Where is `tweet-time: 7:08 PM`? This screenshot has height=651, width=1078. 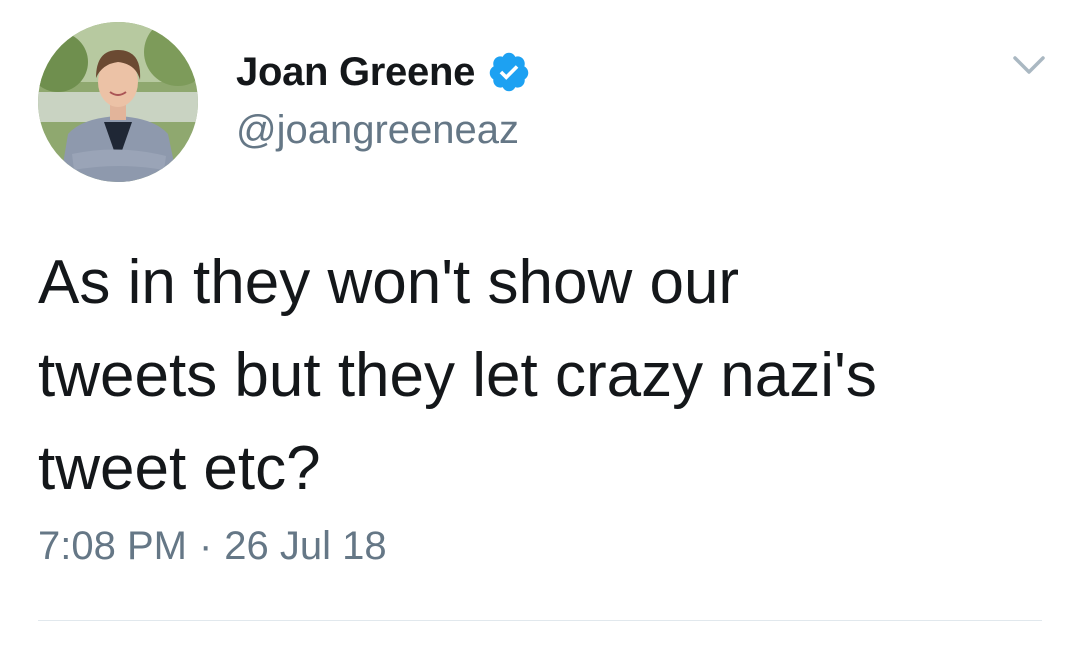 tweet-time: 7:08 PM is located at coordinates (112, 546).